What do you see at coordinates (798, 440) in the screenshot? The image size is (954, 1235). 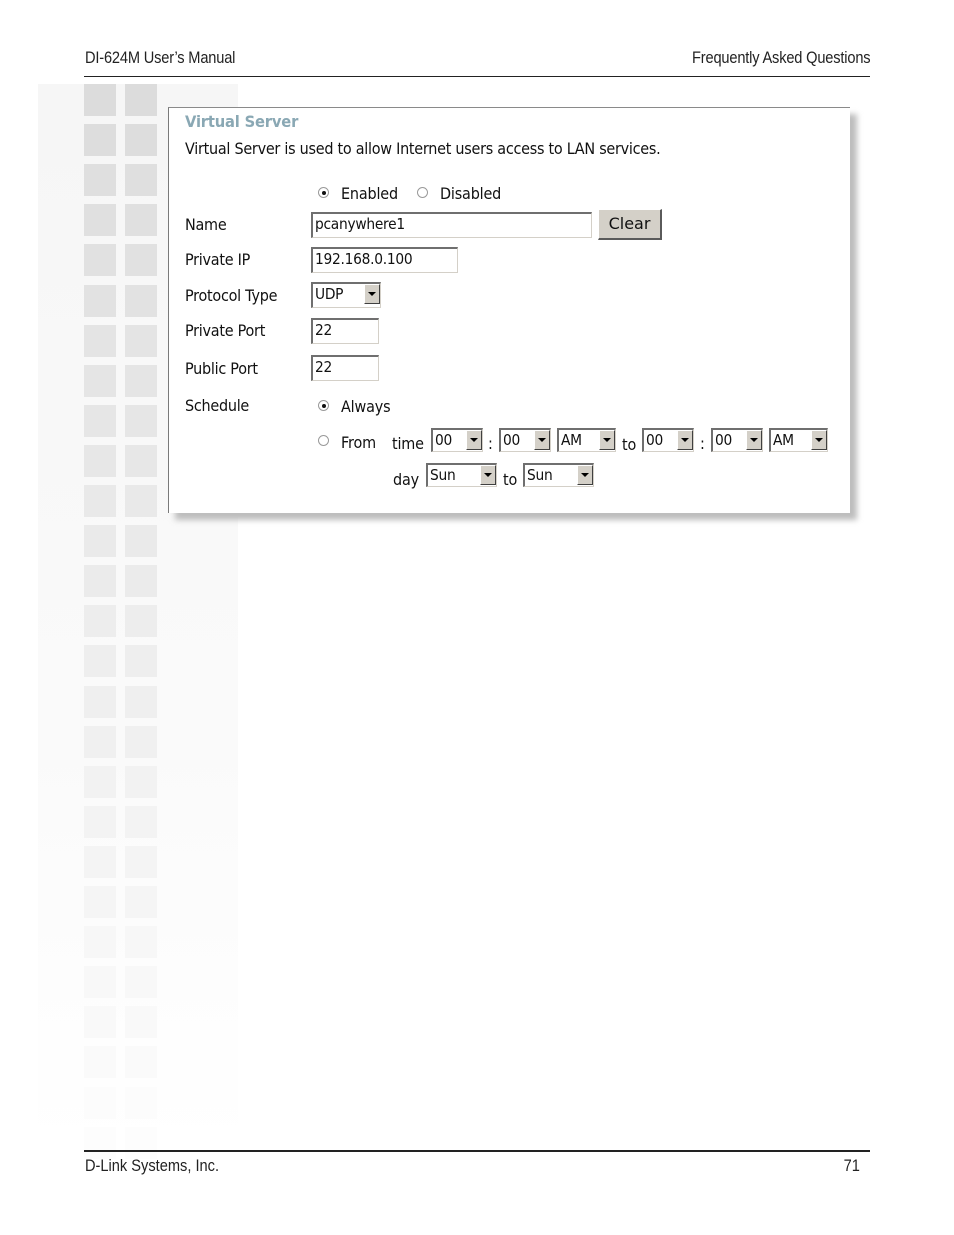 I see `end-ampm-select: AM` at bounding box center [798, 440].